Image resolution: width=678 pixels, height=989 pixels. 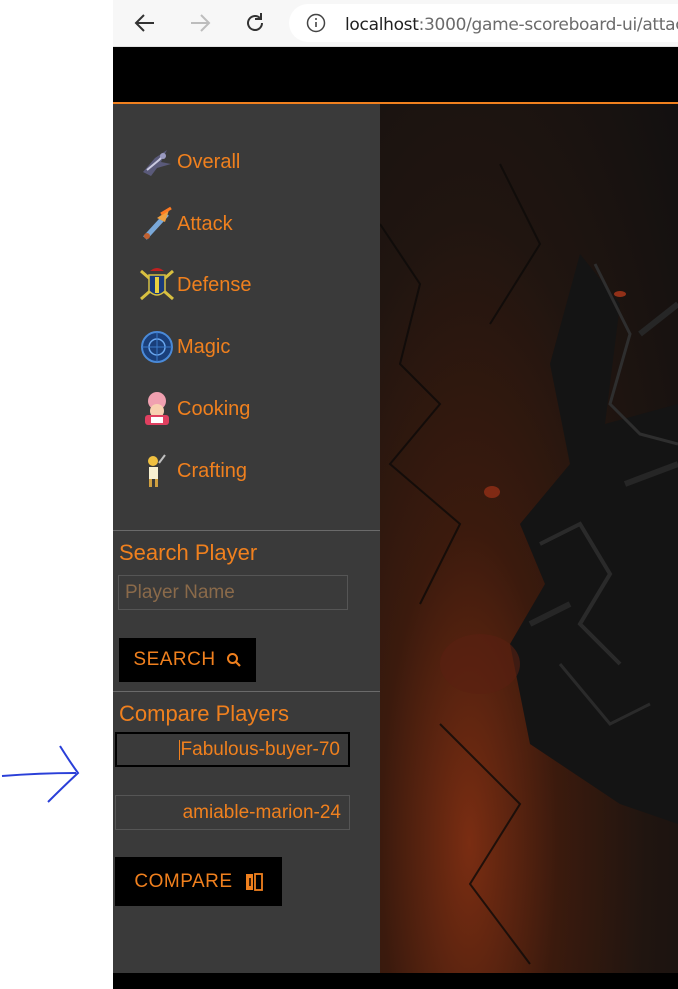 I want to click on sidebar-item-label: Attack, so click(x=205, y=223).